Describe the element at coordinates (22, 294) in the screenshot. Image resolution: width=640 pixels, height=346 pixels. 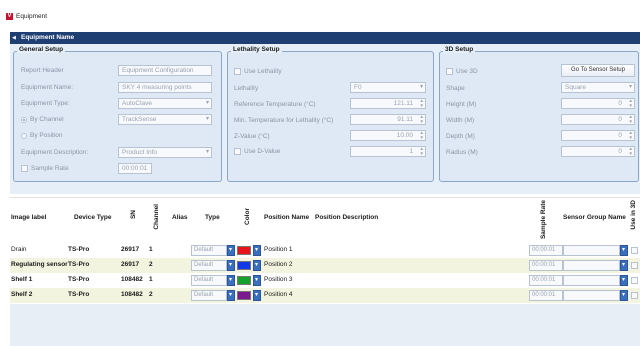
I see `image-label-cell: Shelf 2` at that location.